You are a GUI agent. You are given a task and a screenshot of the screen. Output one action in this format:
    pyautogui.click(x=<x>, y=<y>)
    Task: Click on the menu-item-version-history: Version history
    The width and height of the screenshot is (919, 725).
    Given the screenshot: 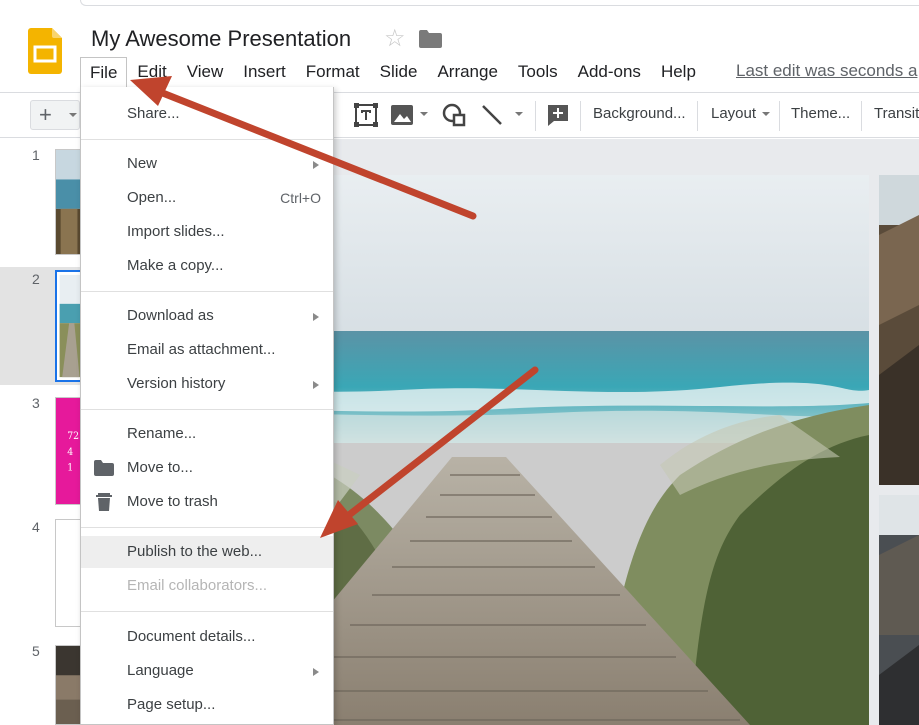 What is the action you would take?
    pyautogui.click(x=207, y=384)
    